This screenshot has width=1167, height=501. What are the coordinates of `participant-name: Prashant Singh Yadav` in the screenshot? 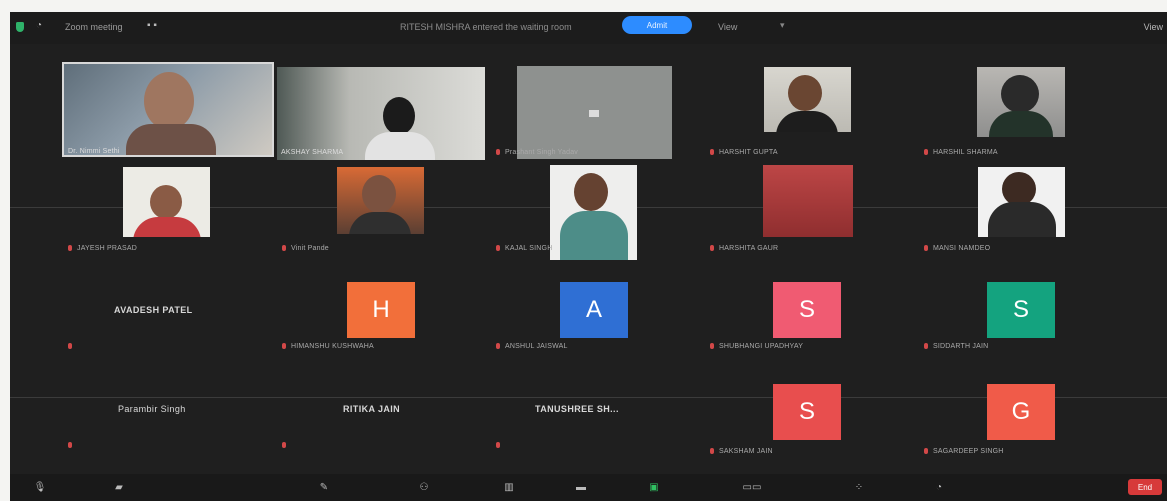 It's located at (537, 152).